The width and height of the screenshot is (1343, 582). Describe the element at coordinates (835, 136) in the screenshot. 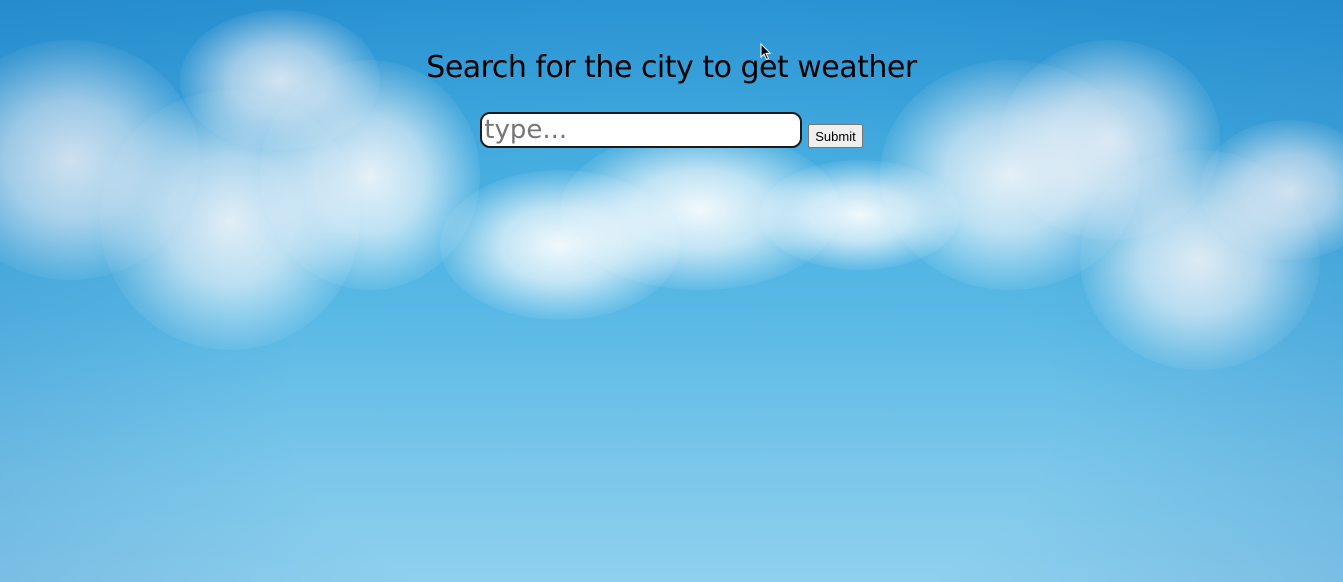

I see `submit-button: Submit` at that location.